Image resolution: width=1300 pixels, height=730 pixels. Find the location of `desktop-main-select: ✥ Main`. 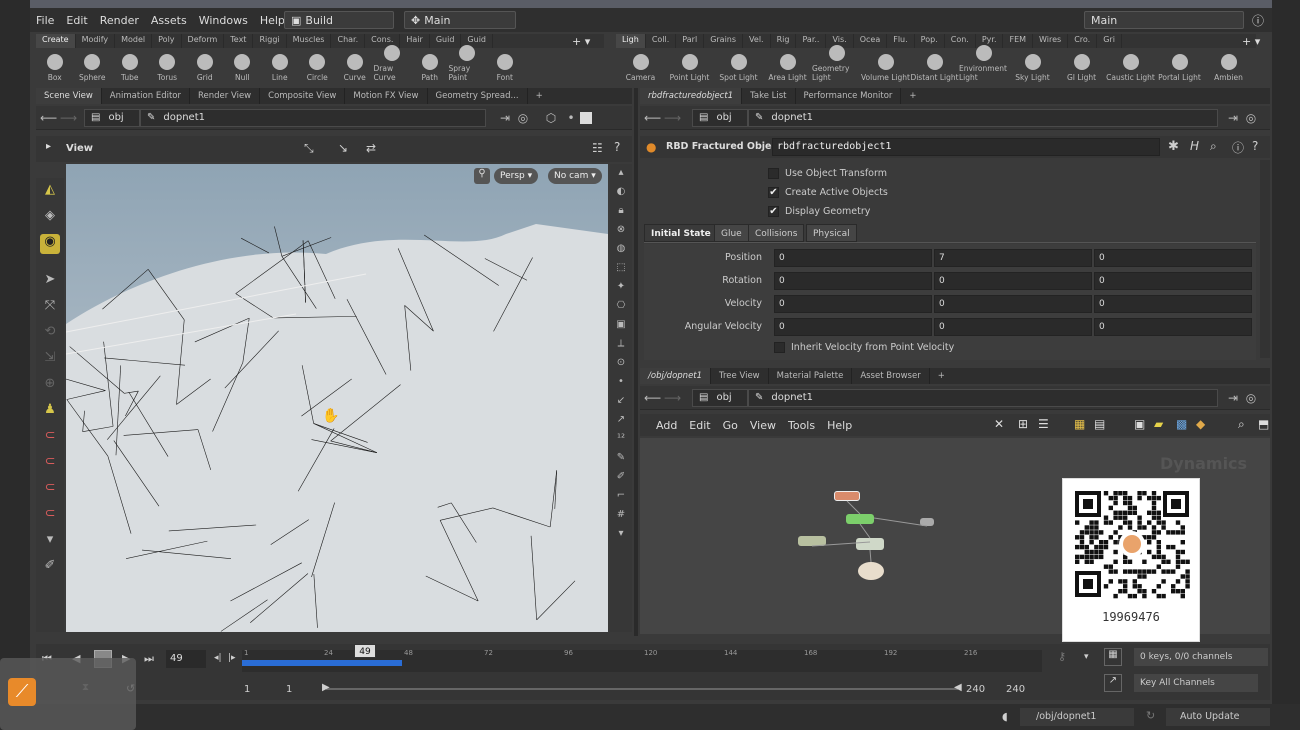

desktop-main-select: ✥ Main is located at coordinates (460, 20).